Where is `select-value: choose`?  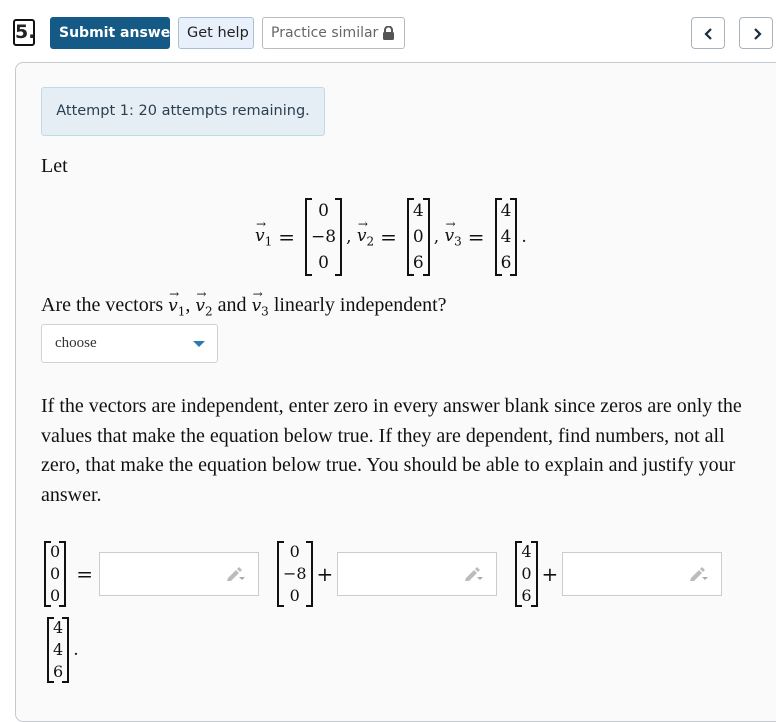 select-value: choose is located at coordinates (76, 343).